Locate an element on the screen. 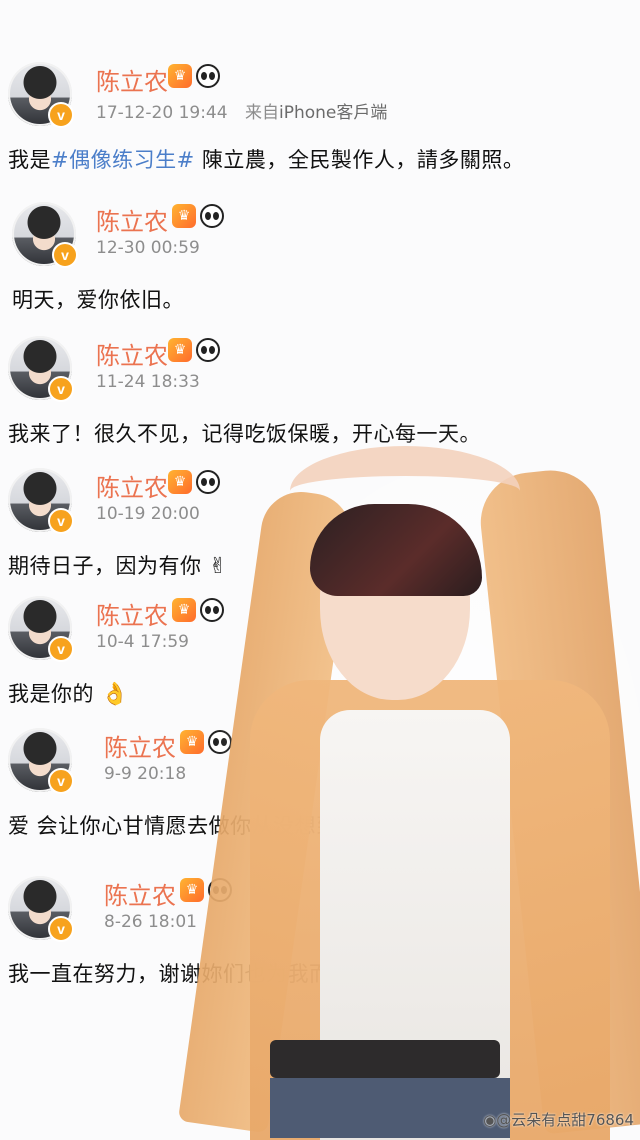 The height and width of the screenshot is (1140, 640). post-meta: 10-4 17:59 is located at coordinates (142, 642).